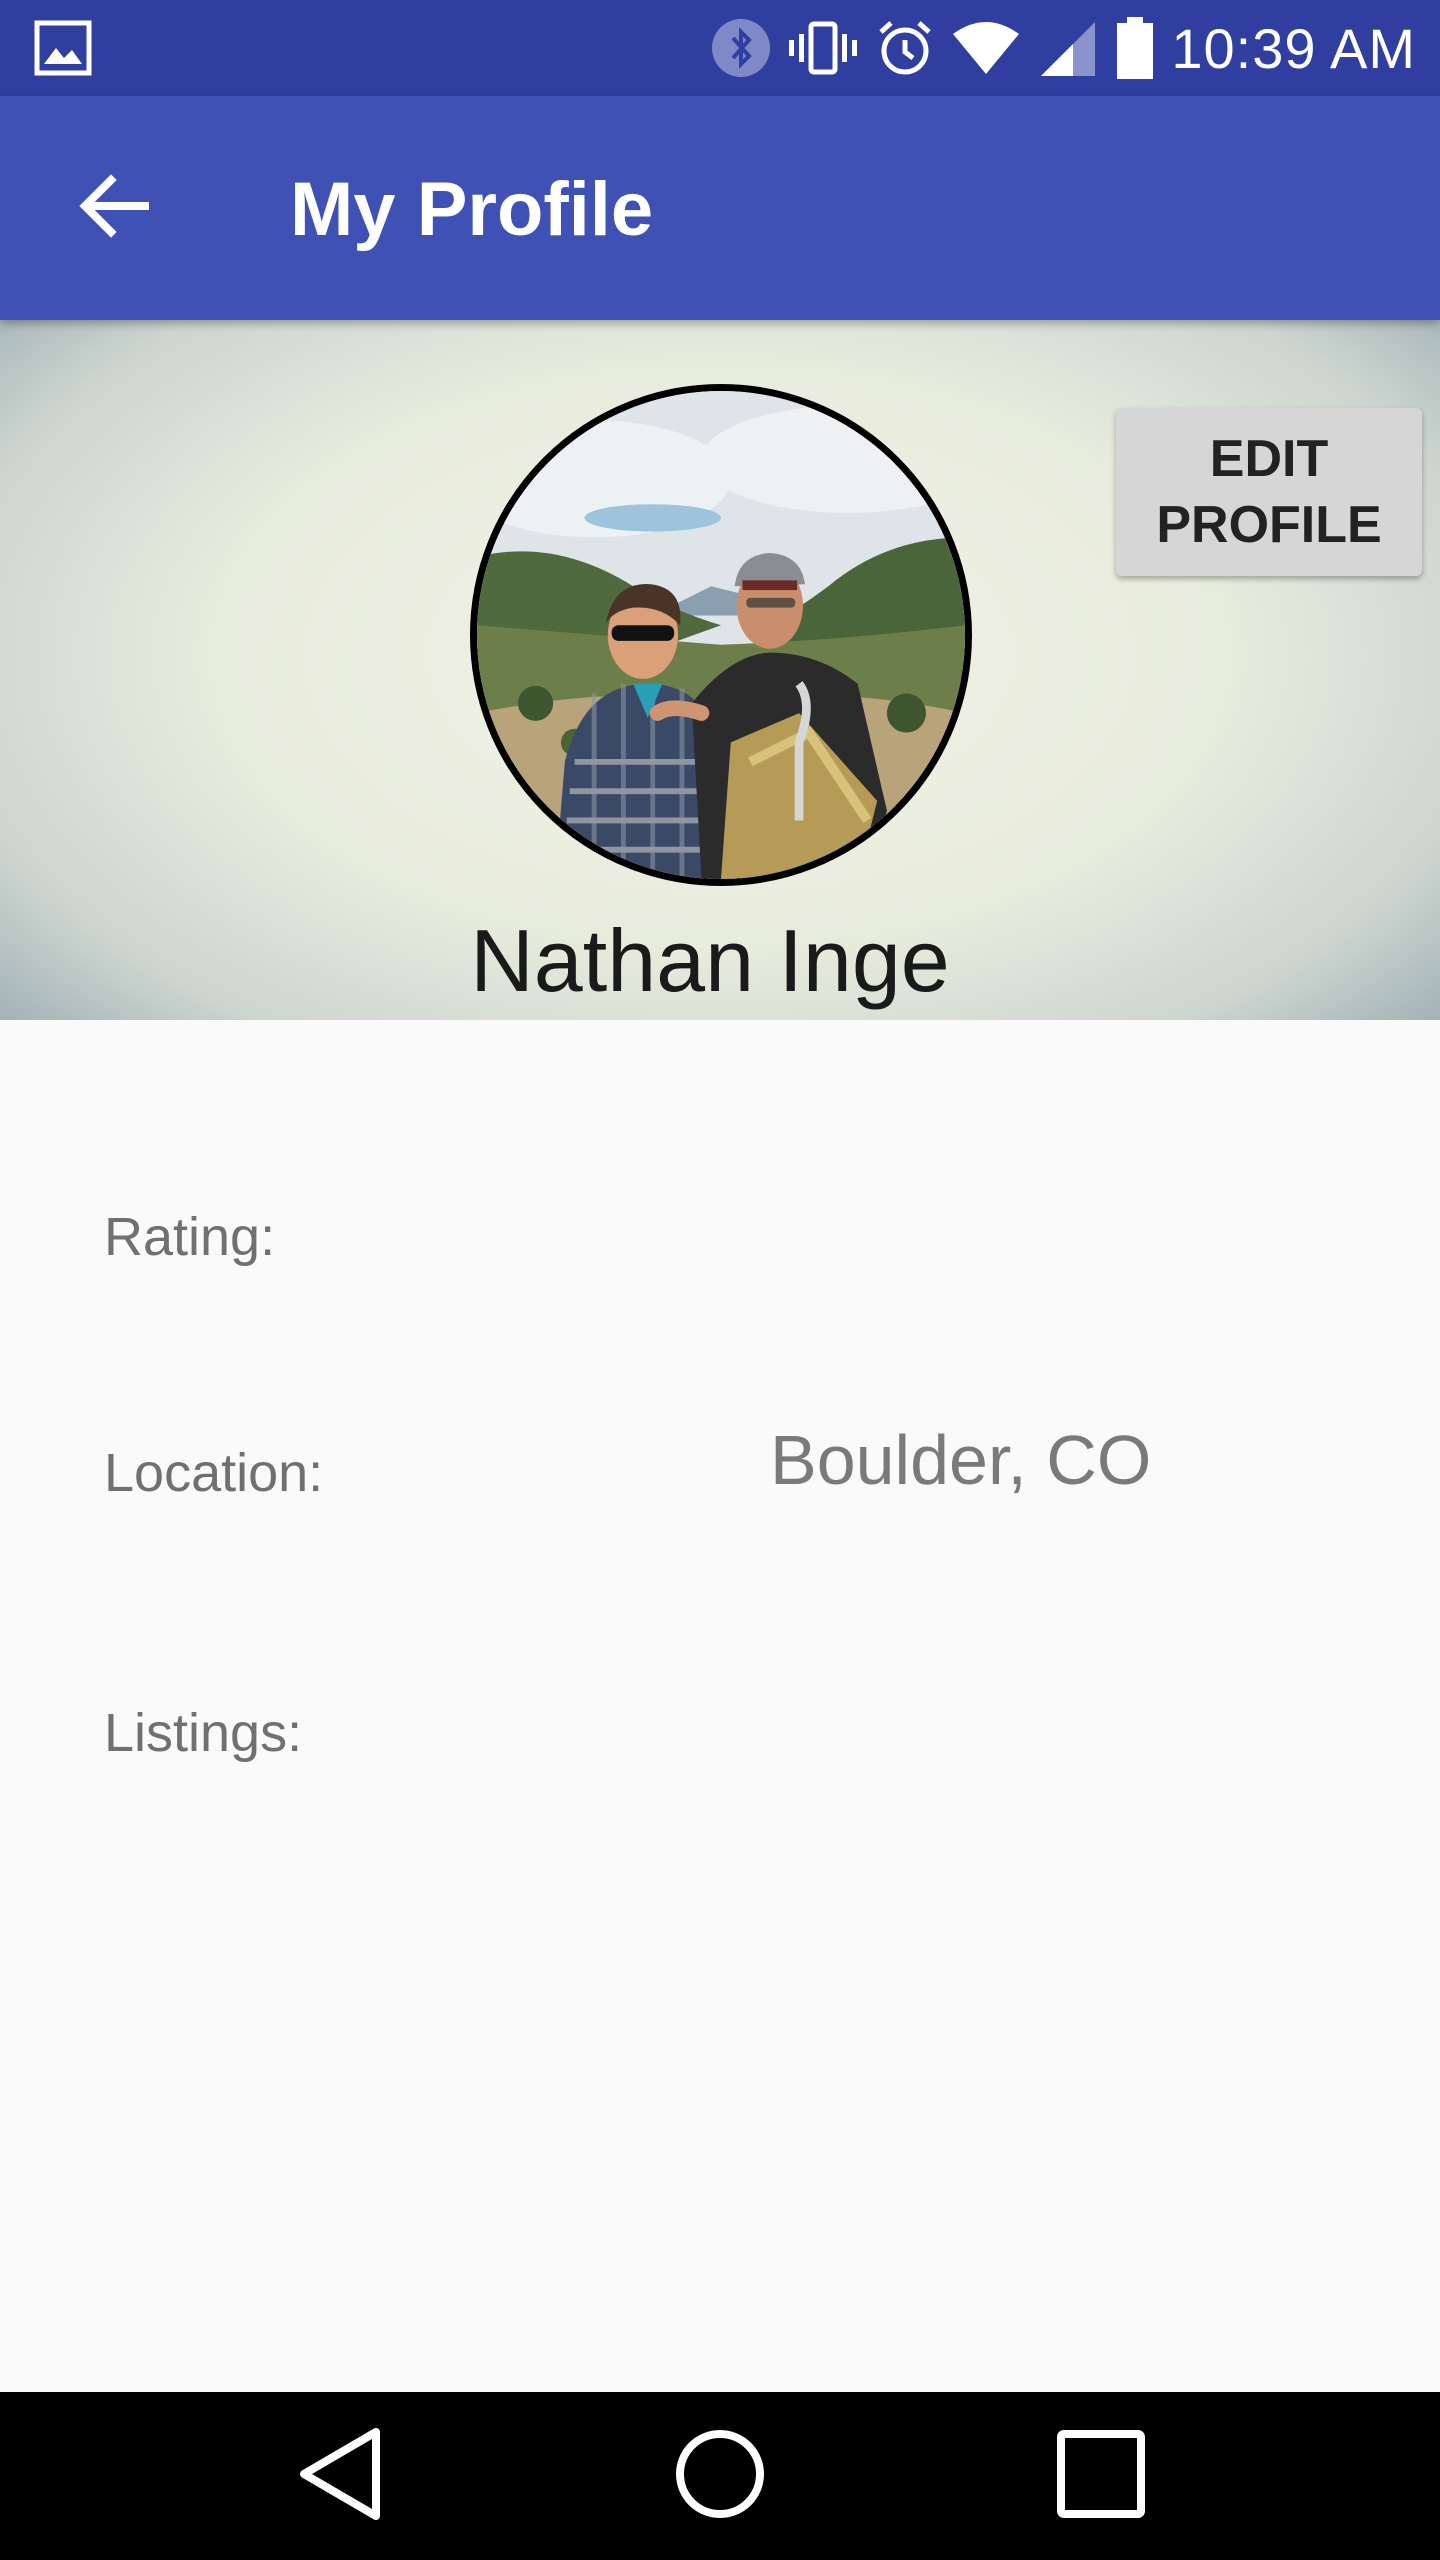  Describe the element at coordinates (472, 209) in the screenshot. I see `page-title: My Profile` at that location.